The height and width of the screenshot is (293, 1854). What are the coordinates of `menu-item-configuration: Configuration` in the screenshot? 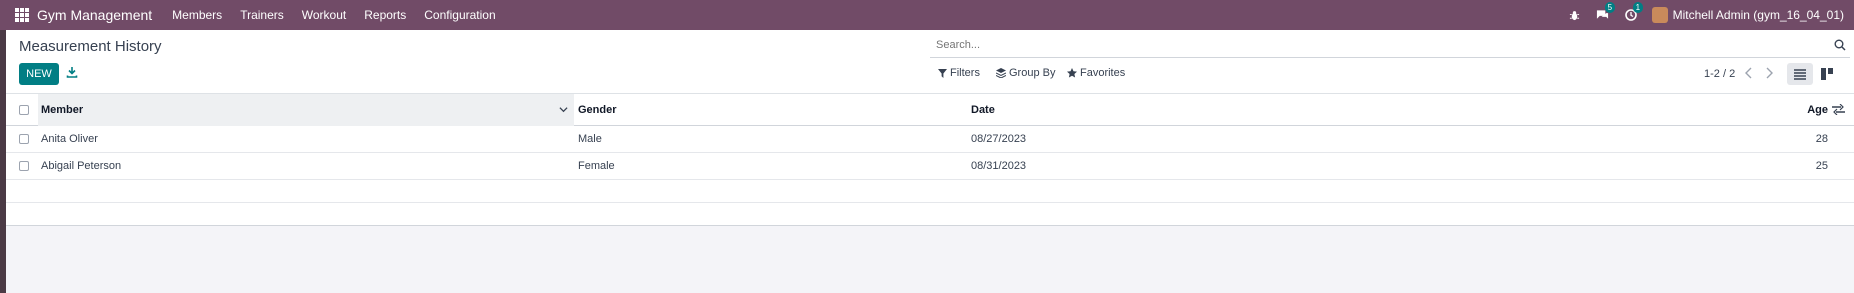 It's located at (459, 15).